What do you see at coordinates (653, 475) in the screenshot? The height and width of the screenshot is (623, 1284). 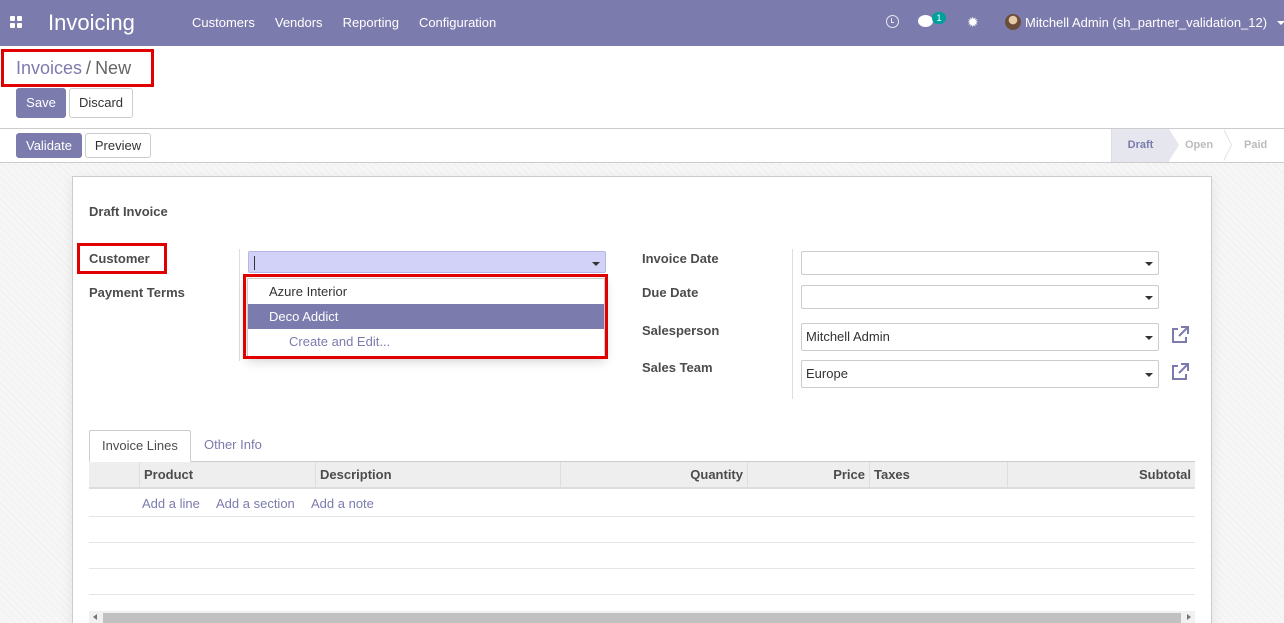 I see `column-quantity: Quantity` at bounding box center [653, 475].